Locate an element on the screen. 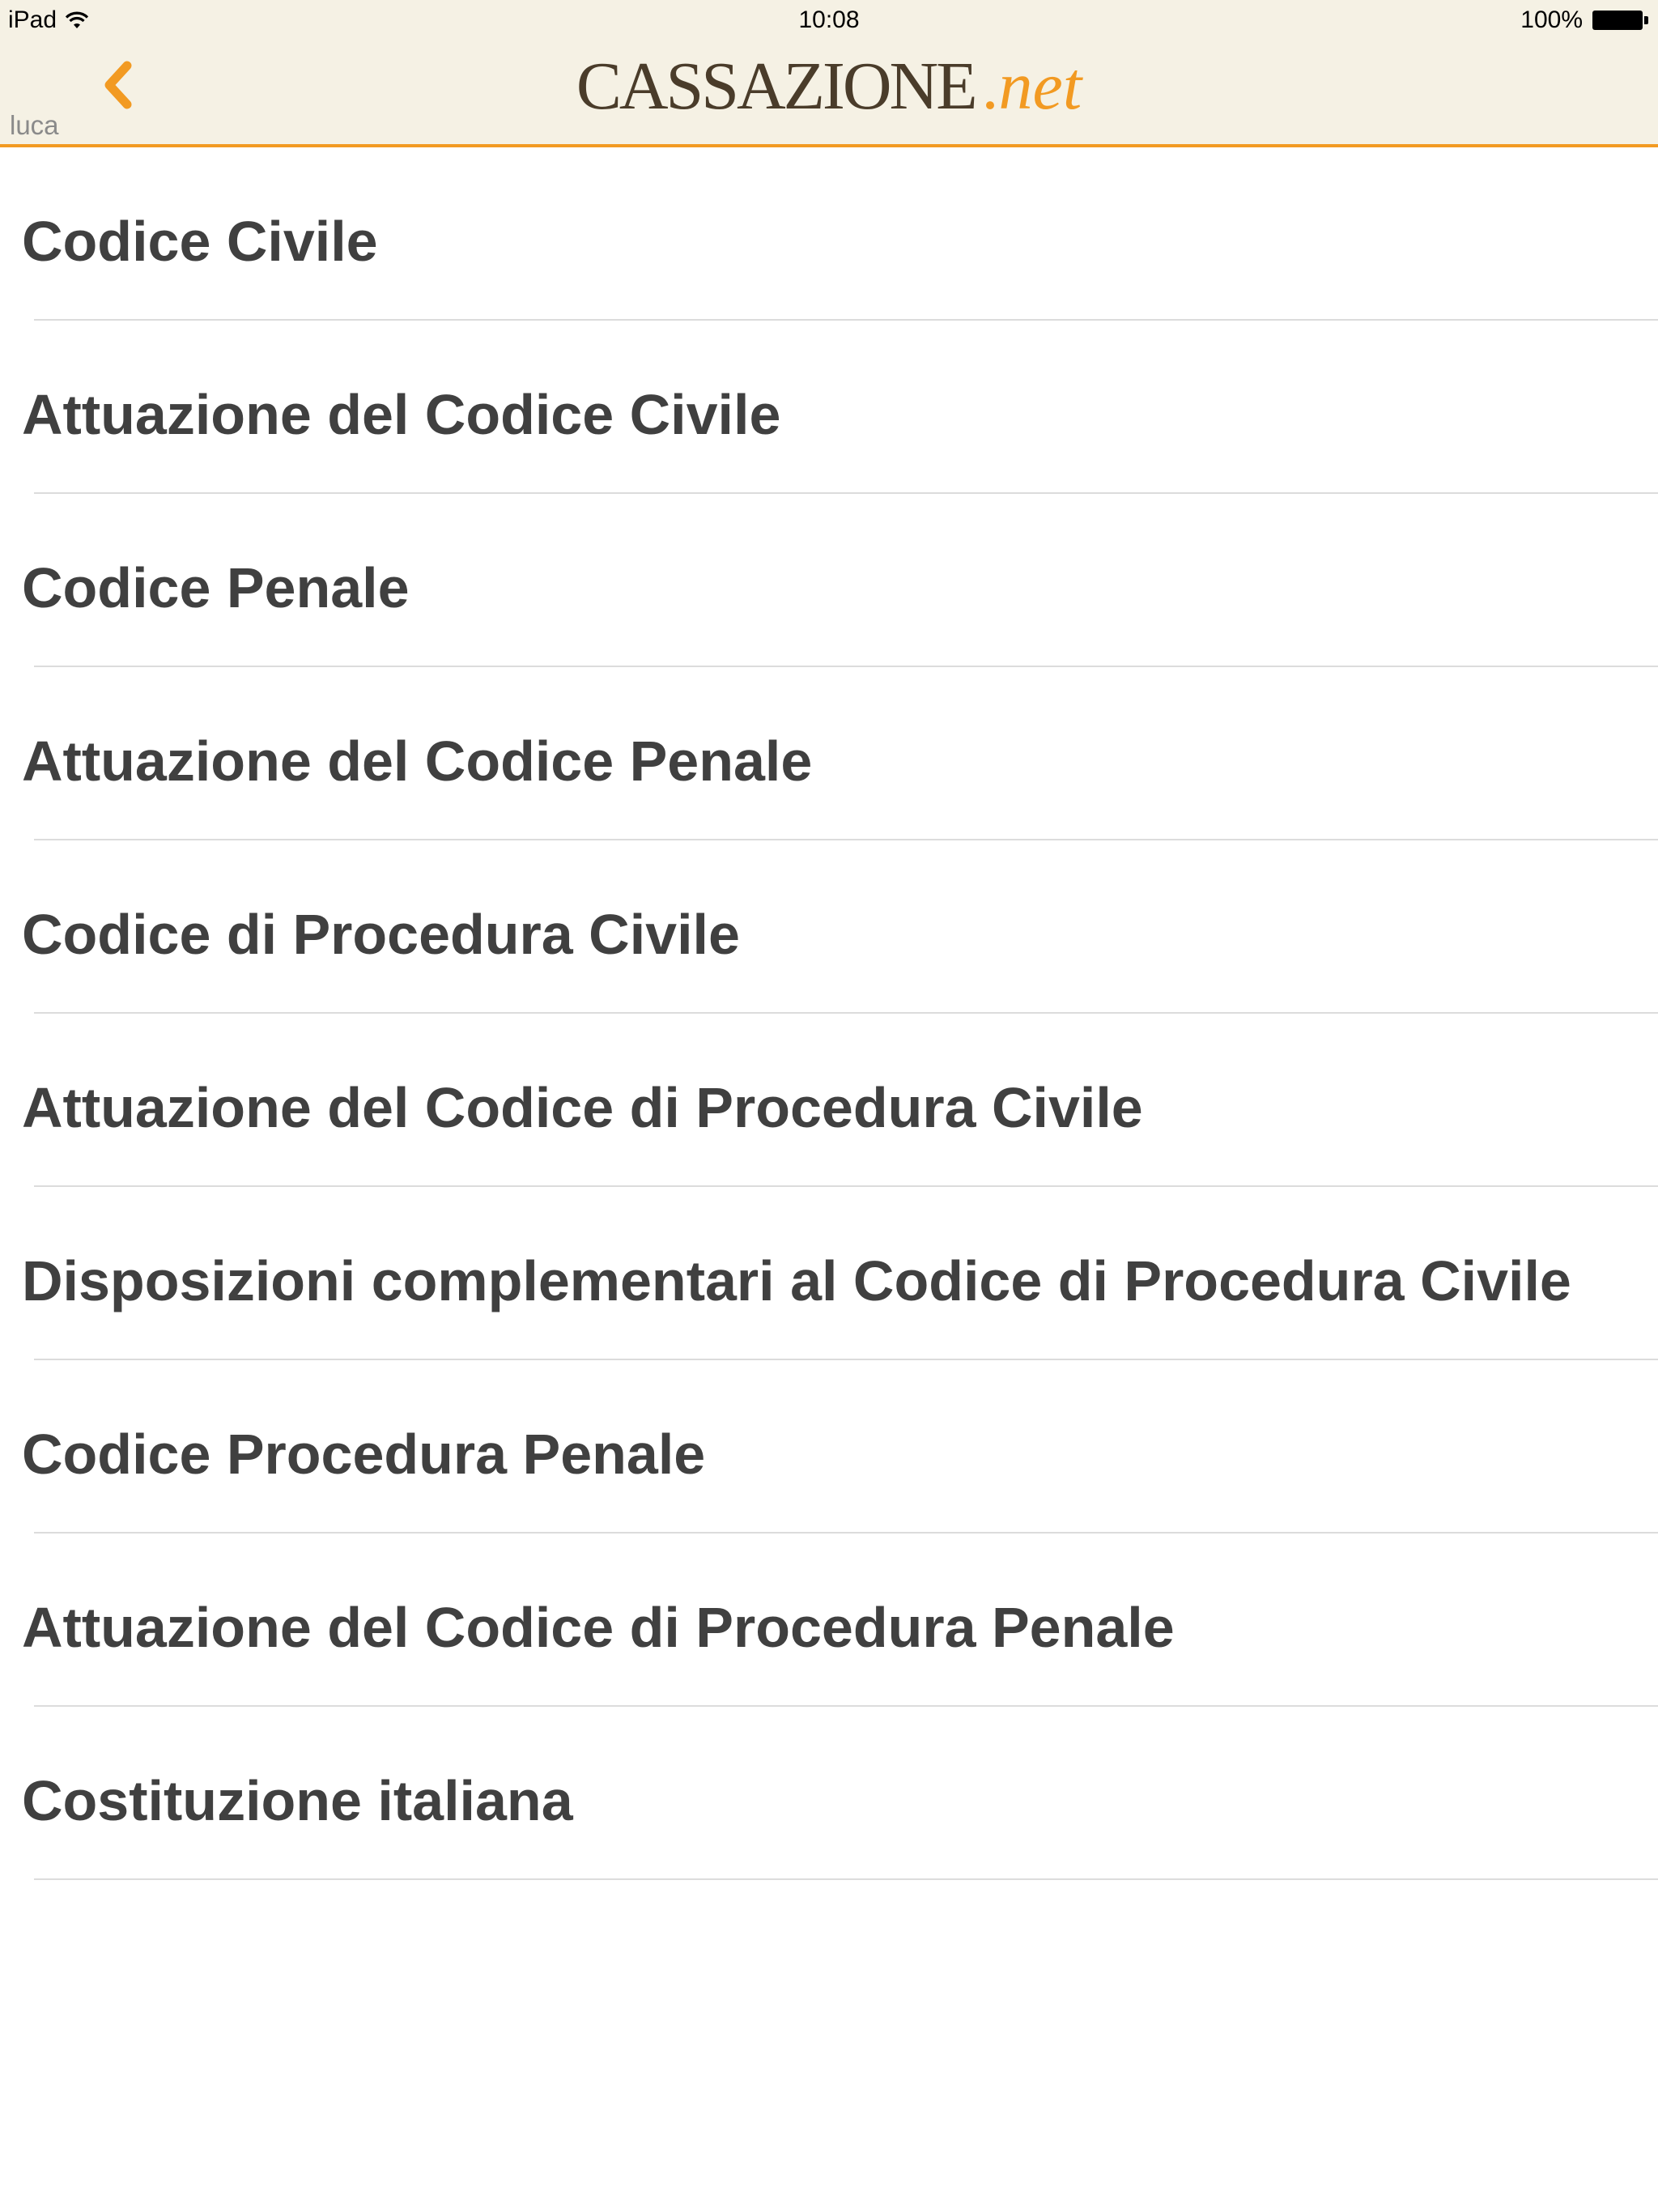 This screenshot has height=2212, width=1658. list-item-label: Codice Penale is located at coordinates (216, 588).